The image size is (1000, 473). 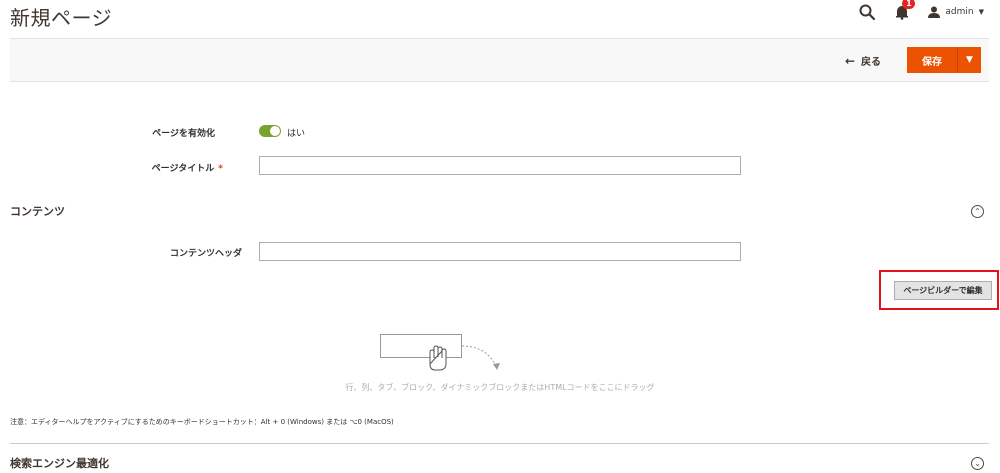 I want to click on page-title-input, so click(x=500, y=165).